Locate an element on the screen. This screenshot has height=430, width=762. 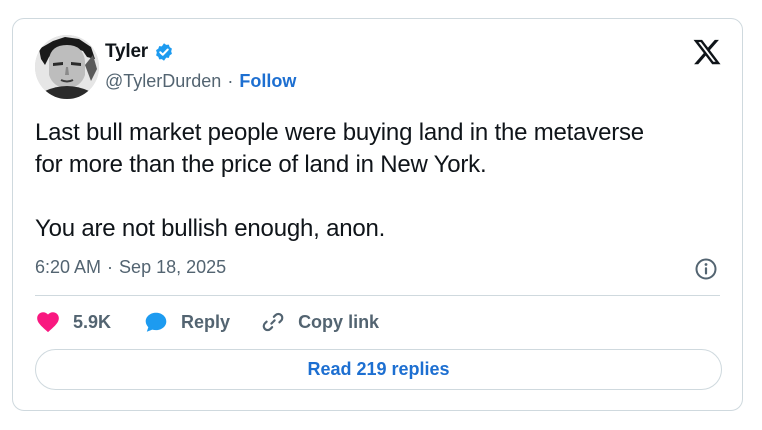
action-bar: 5.9K Reply Copy link is located at coordinates (207, 322).